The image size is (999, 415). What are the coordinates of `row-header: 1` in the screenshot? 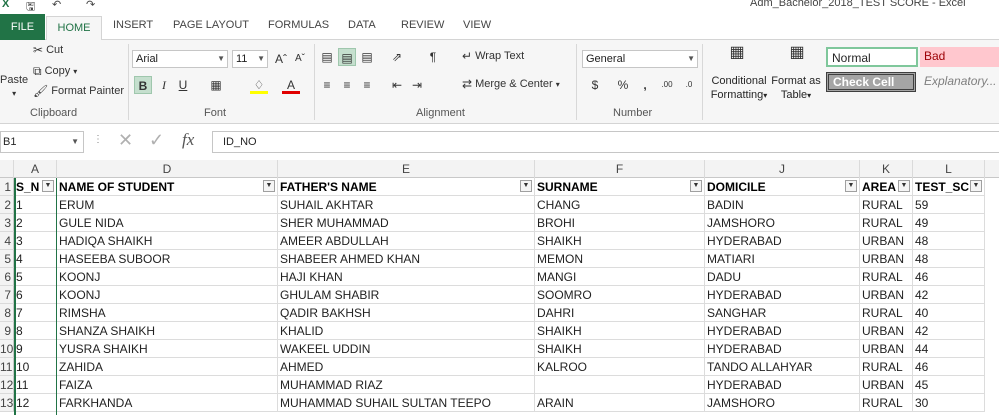 It's located at (7, 187).